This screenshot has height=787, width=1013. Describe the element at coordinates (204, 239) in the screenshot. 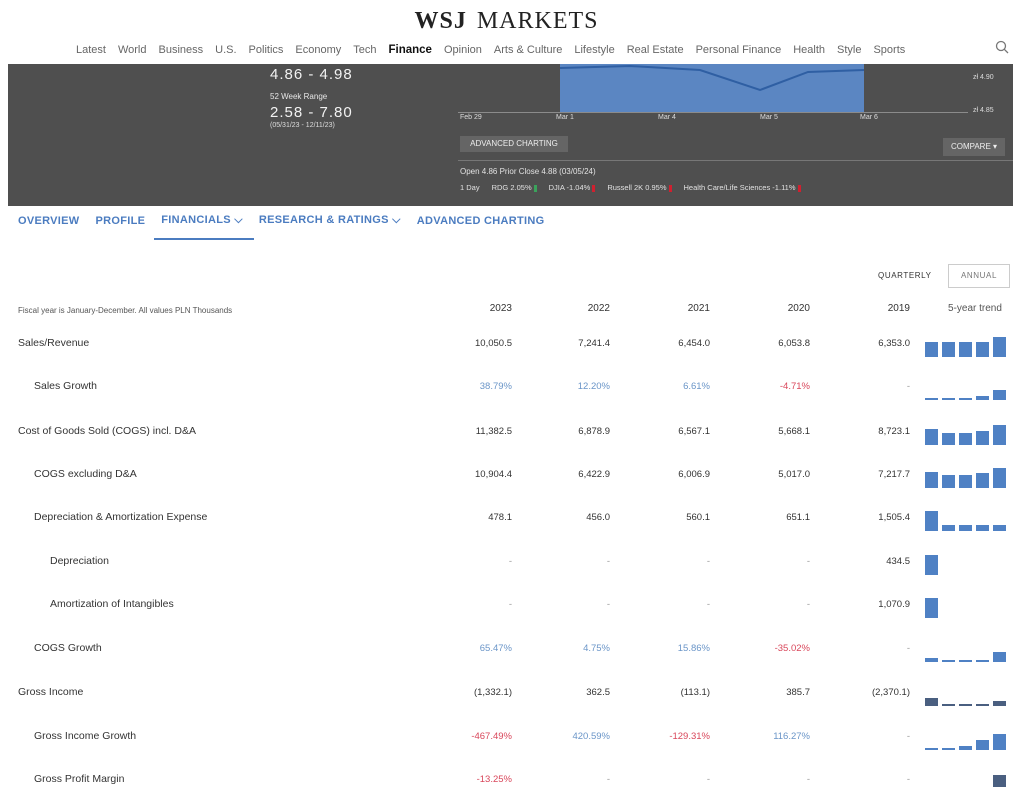

I see `active-tab-indicator` at that location.